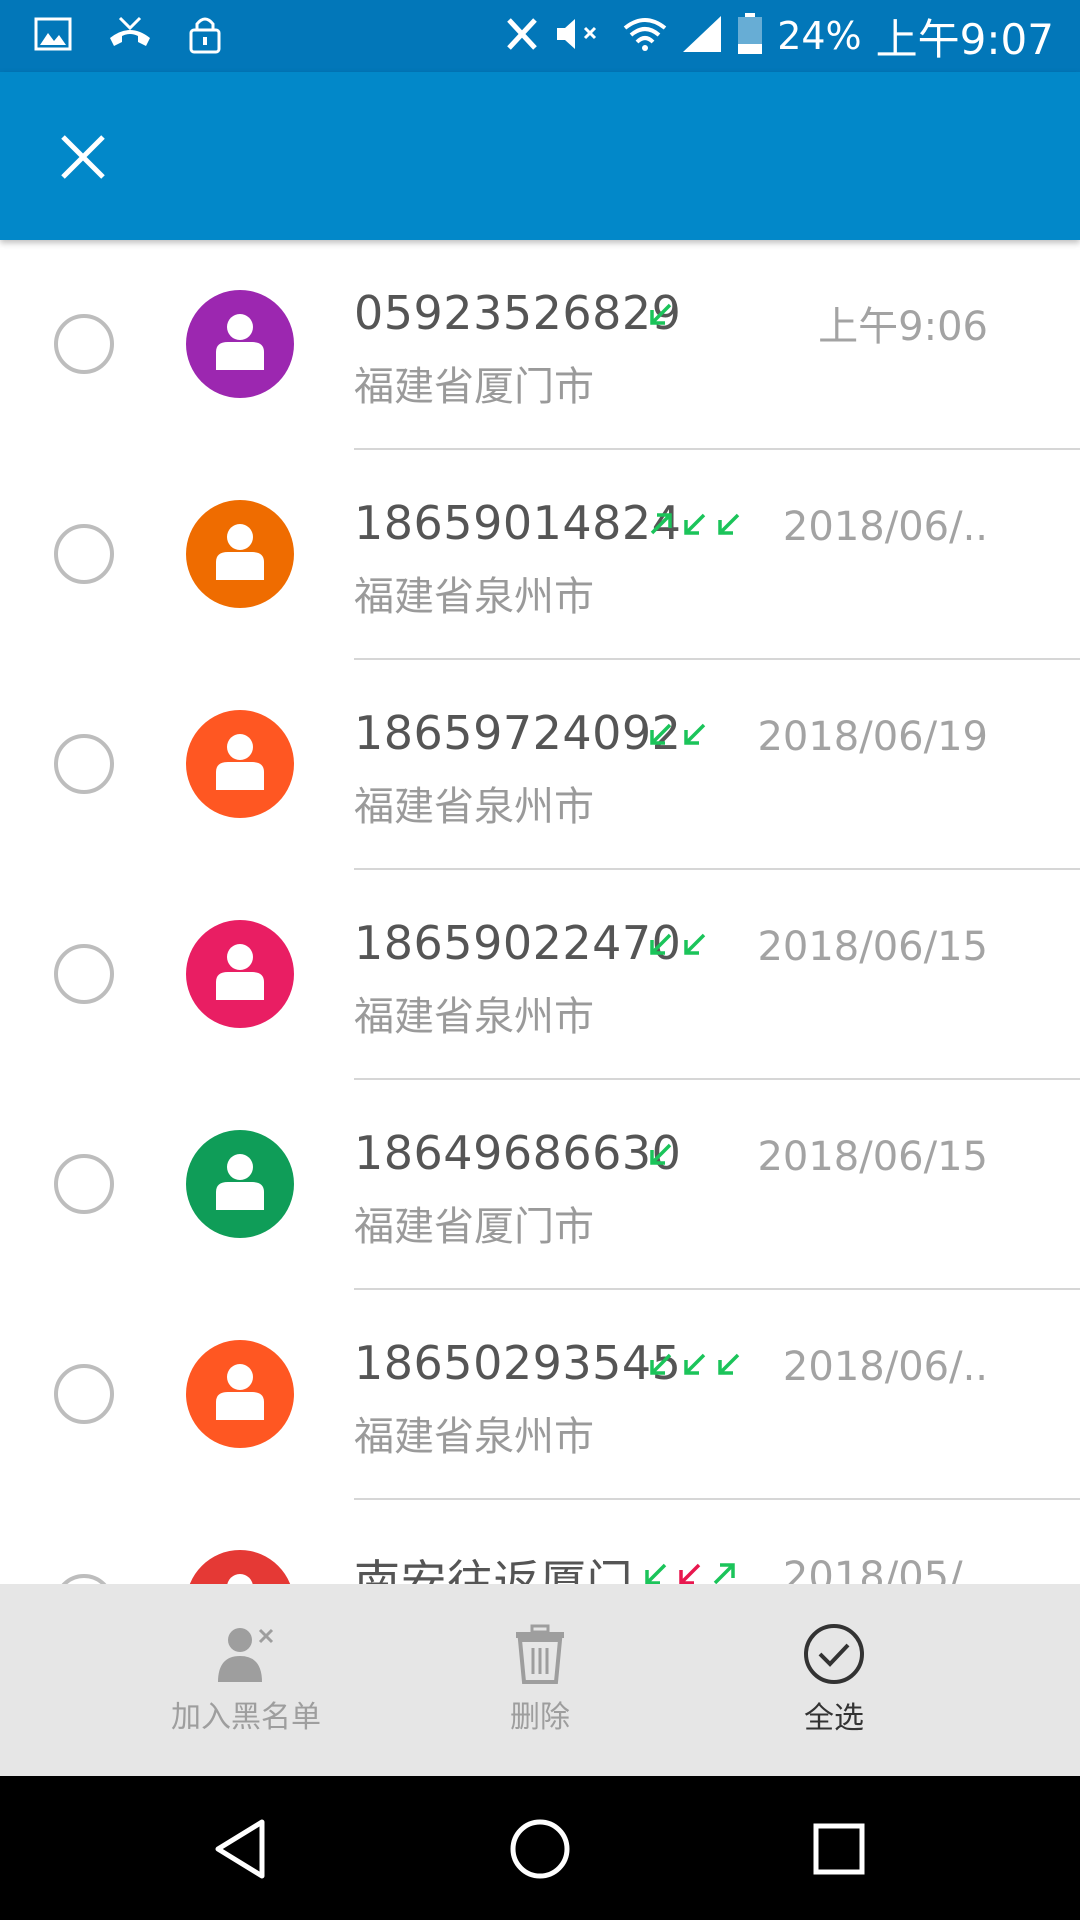 The width and height of the screenshot is (1080, 1920). What do you see at coordinates (834, 1718) in the screenshot?
I see `select-all-label: 全选` at bounding box center [834, 1718].